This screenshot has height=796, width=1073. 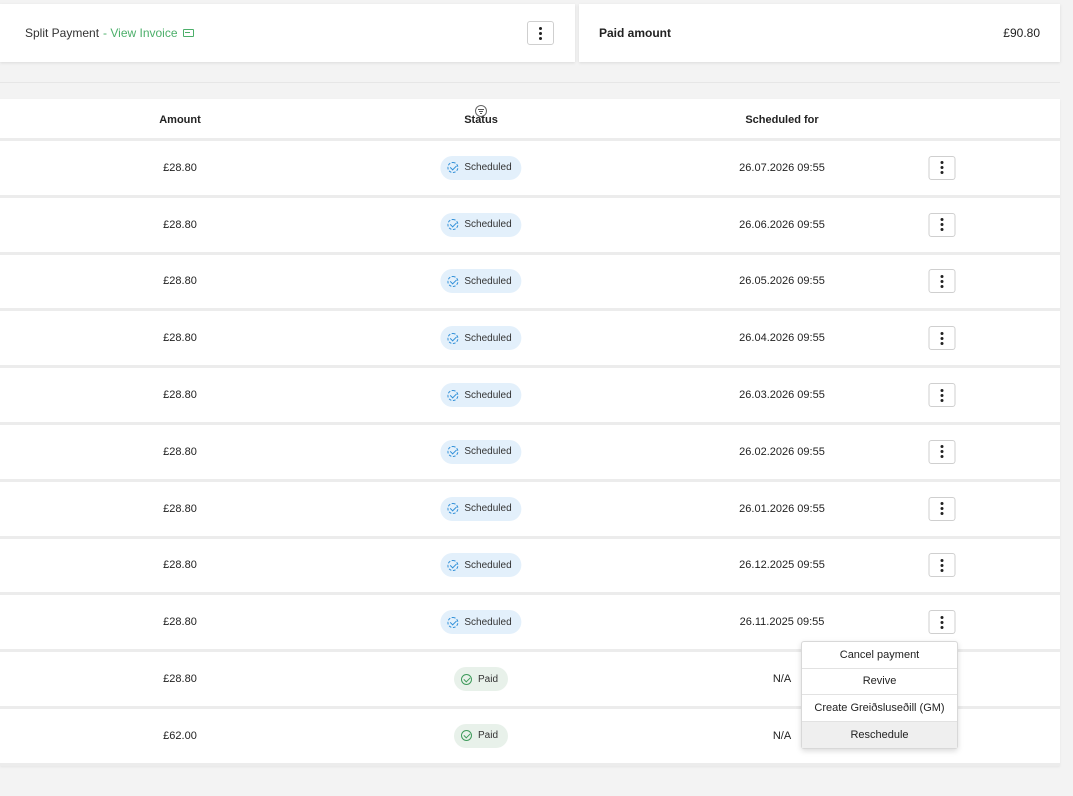 I want to click on menu-item-create-grei-sluse-ill-gm: Create Greiðsluseðill (GM), so click(x=879, y=708).